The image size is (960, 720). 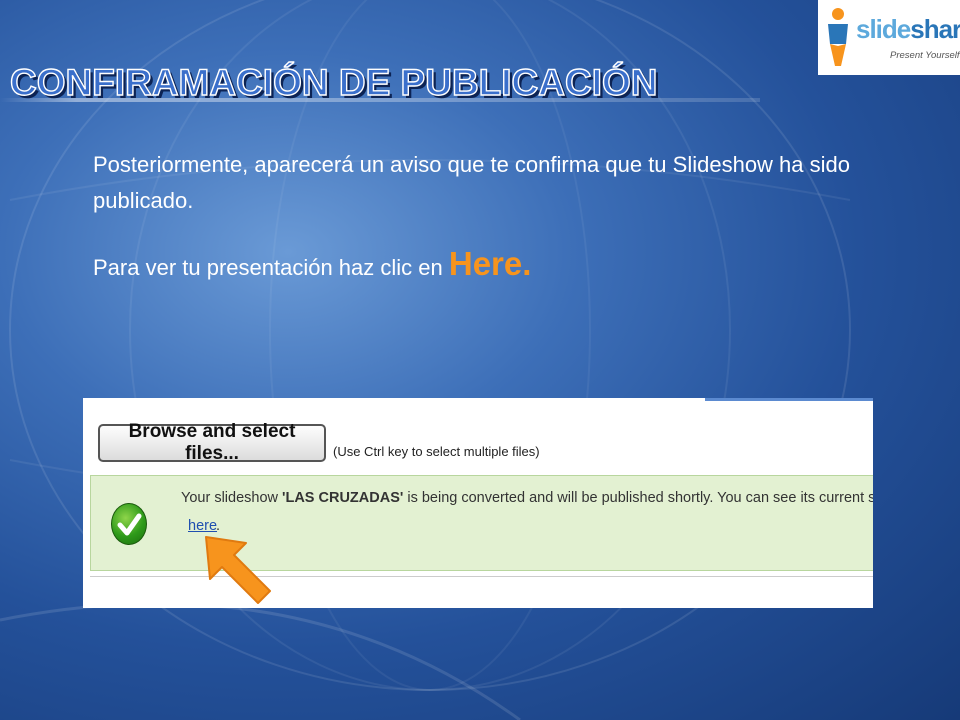 I want to click on notice-slideshow-name: 'LAS CRUZADAS', so click(x=343, y=498).